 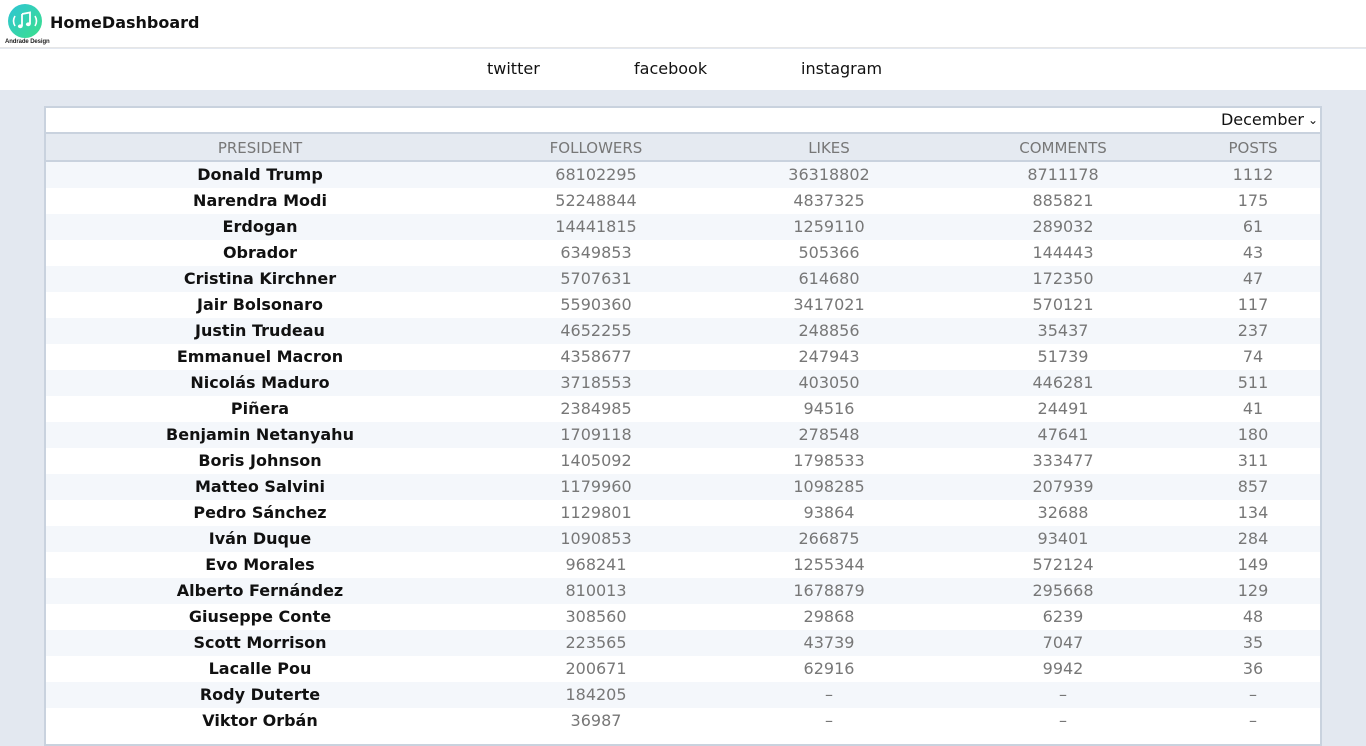 What do you see at coordinates (683, 695) in the screenshot?
I see `table-row: Rody Duterte 184205 – – –` at bounding box center [683, 695].